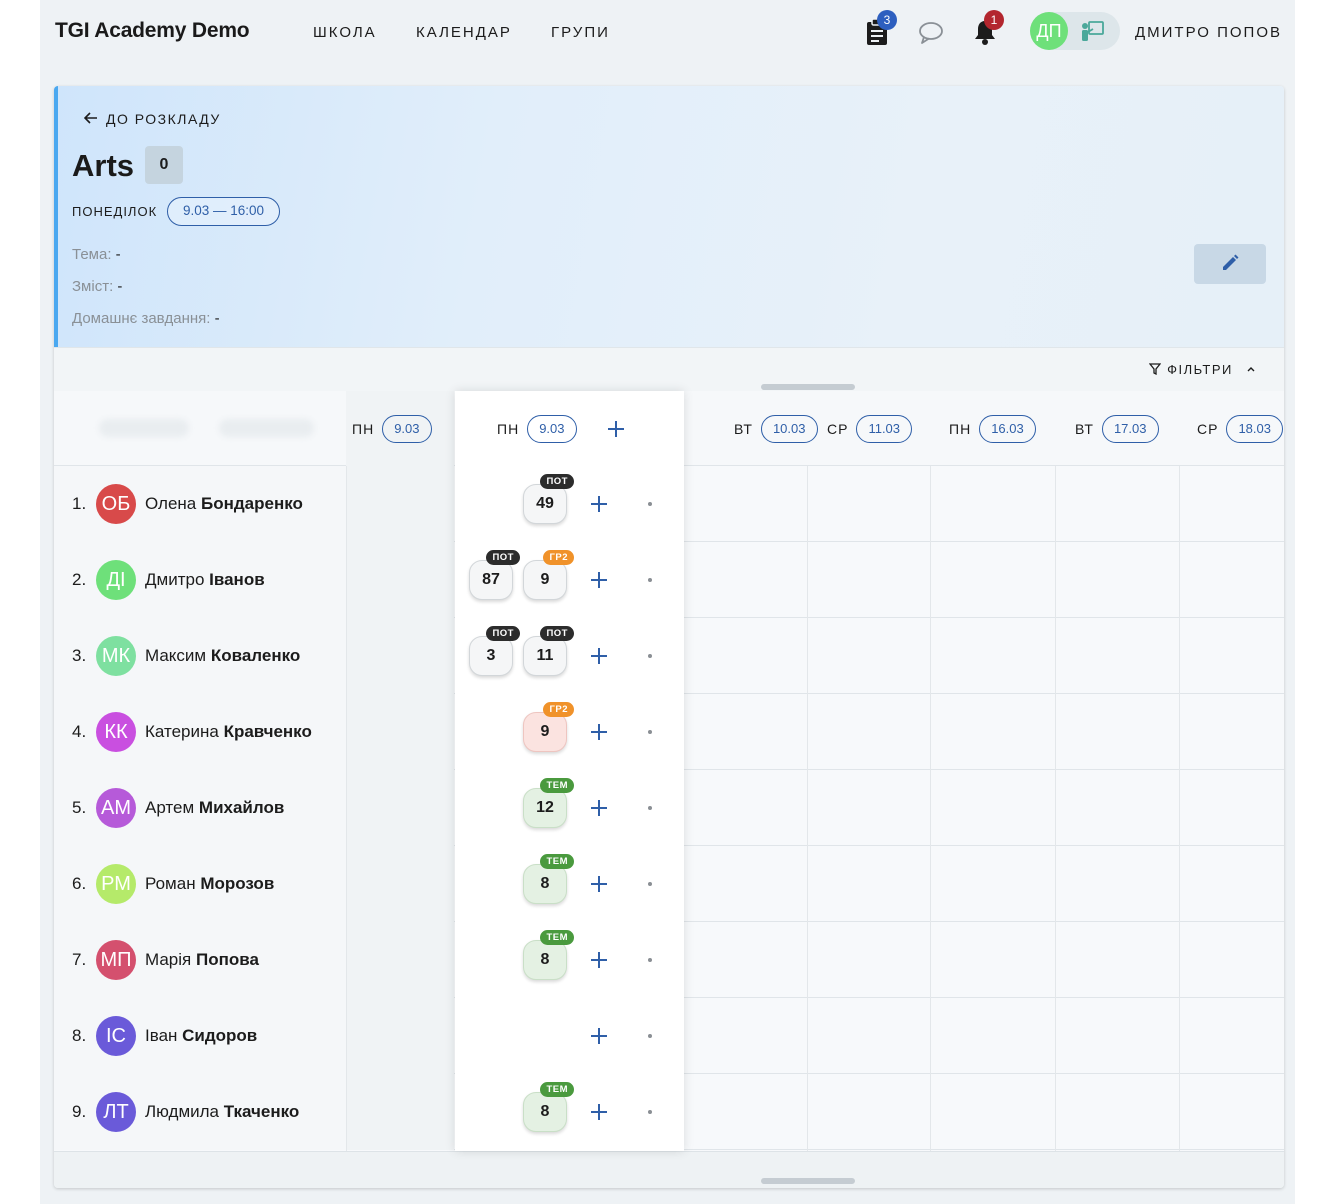  What do you see at coordinates (508, 429) in the screenshot?
I see `column-day: ПН` at bounding box center [508, 429].